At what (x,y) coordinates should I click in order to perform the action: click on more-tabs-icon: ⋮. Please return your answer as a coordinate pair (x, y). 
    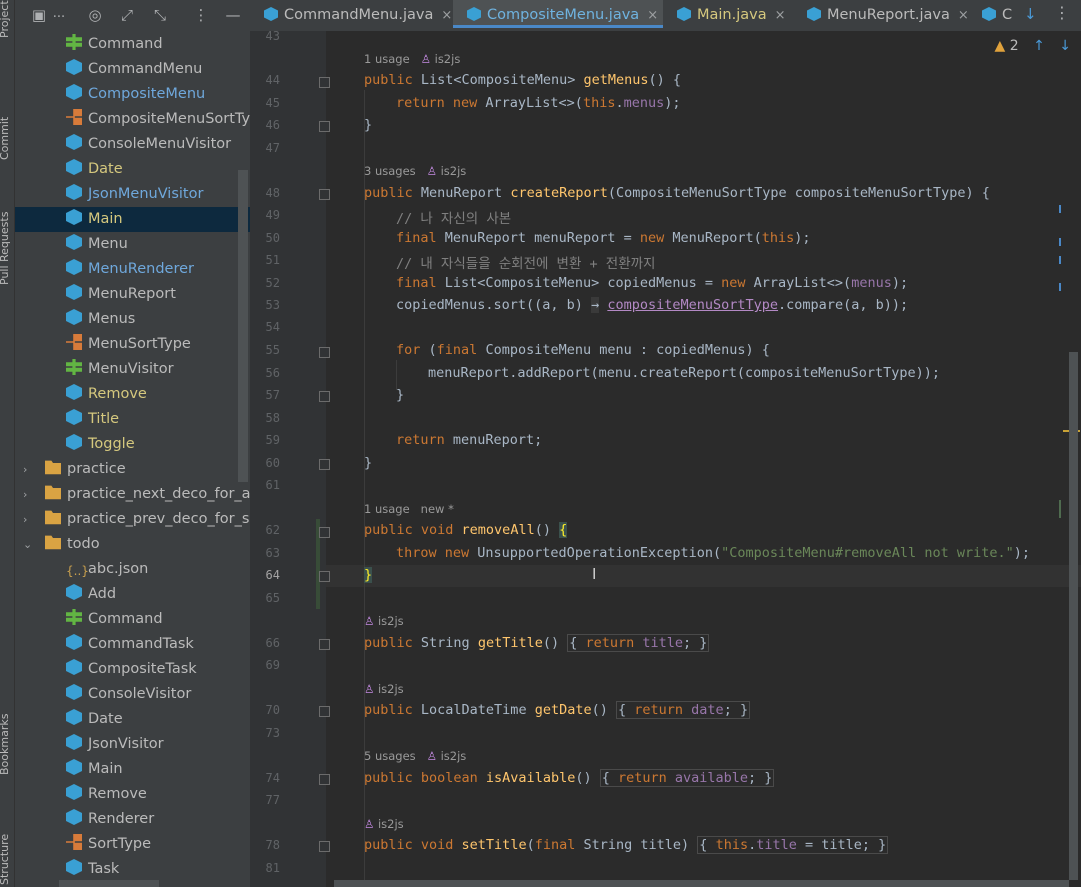
    Looking at the image, I should click on (1062, 12).